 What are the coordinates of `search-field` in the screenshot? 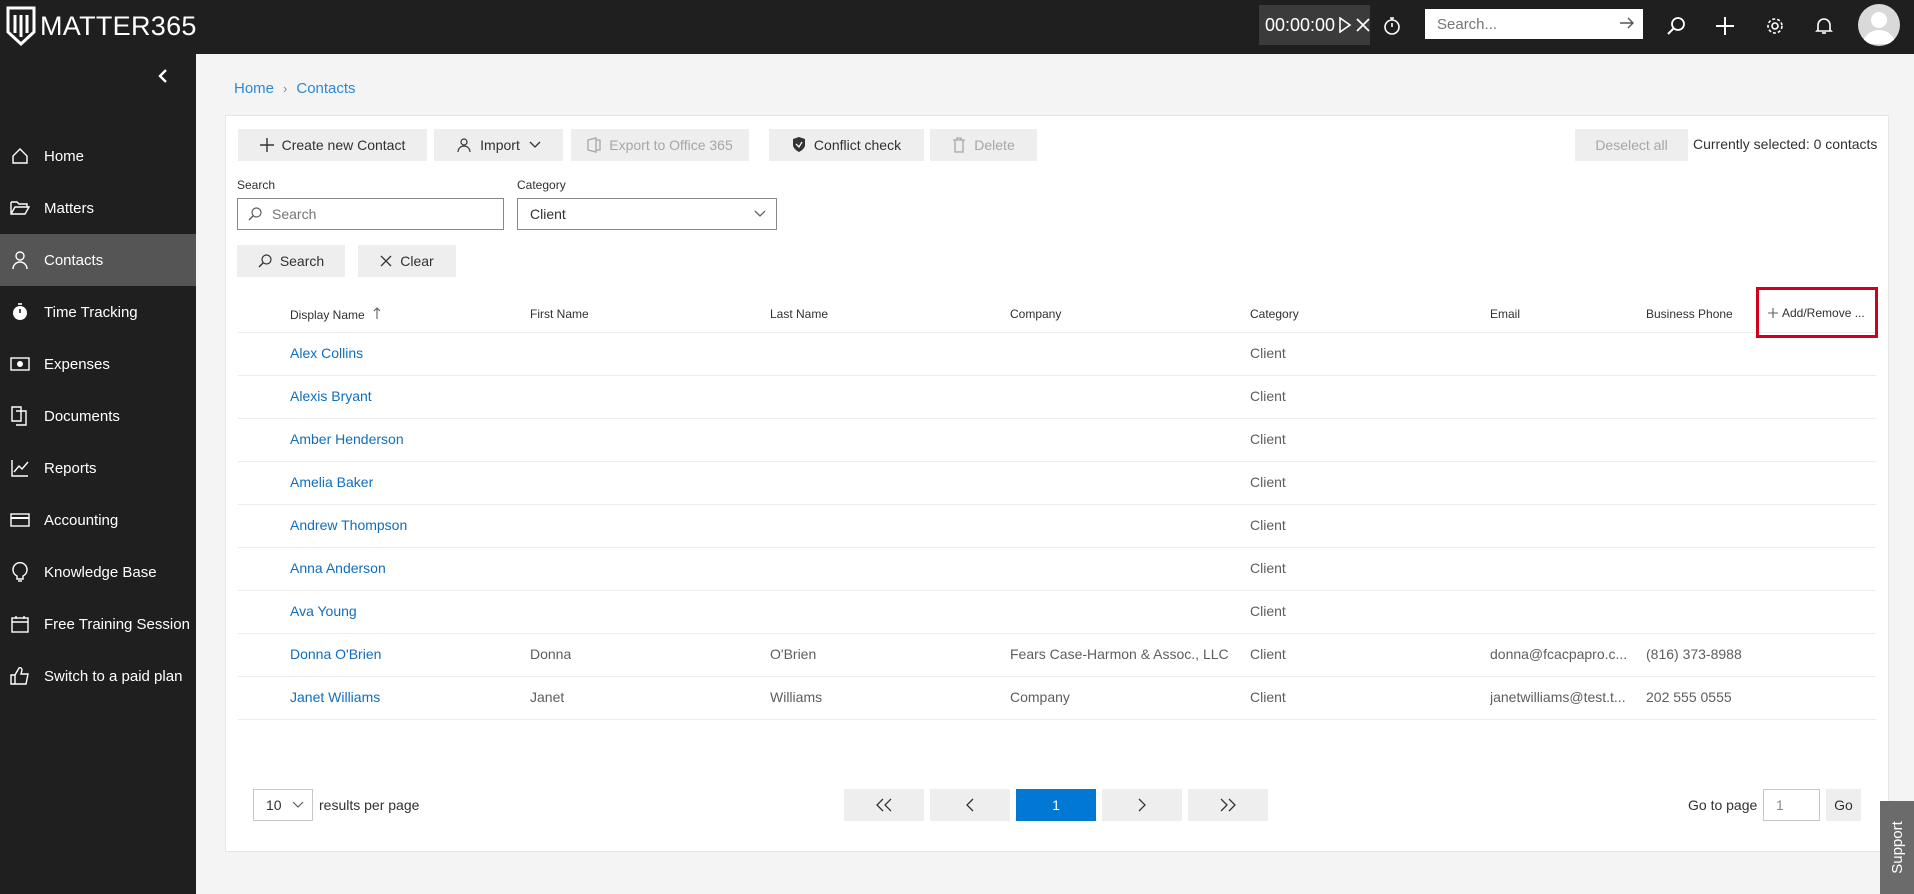 It's located at (370, 214).